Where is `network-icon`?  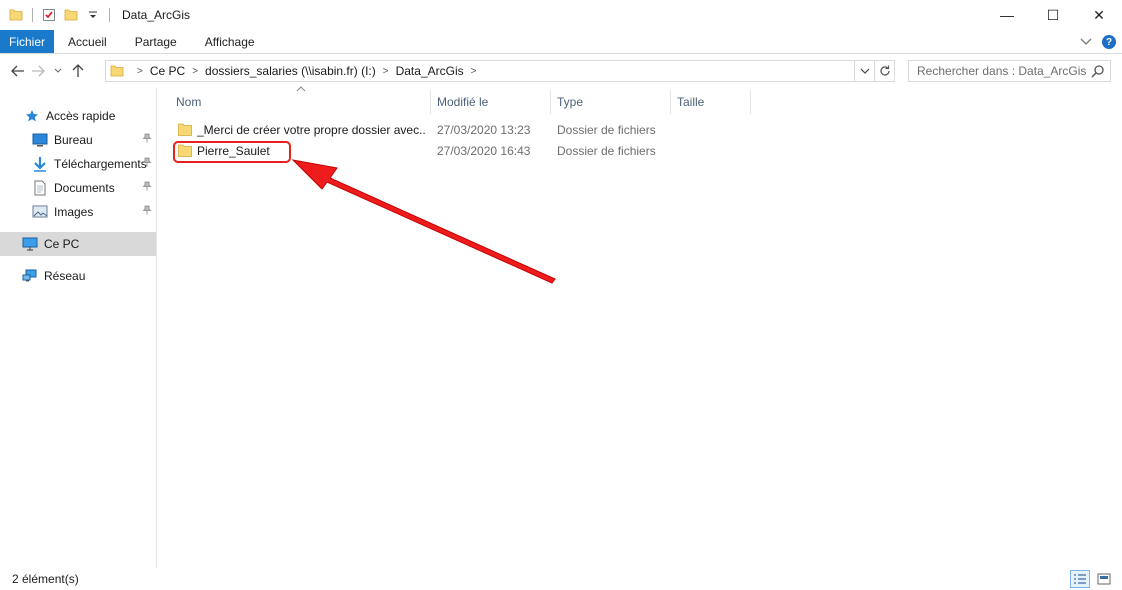
network-icon is located at coordinates (30, 276).